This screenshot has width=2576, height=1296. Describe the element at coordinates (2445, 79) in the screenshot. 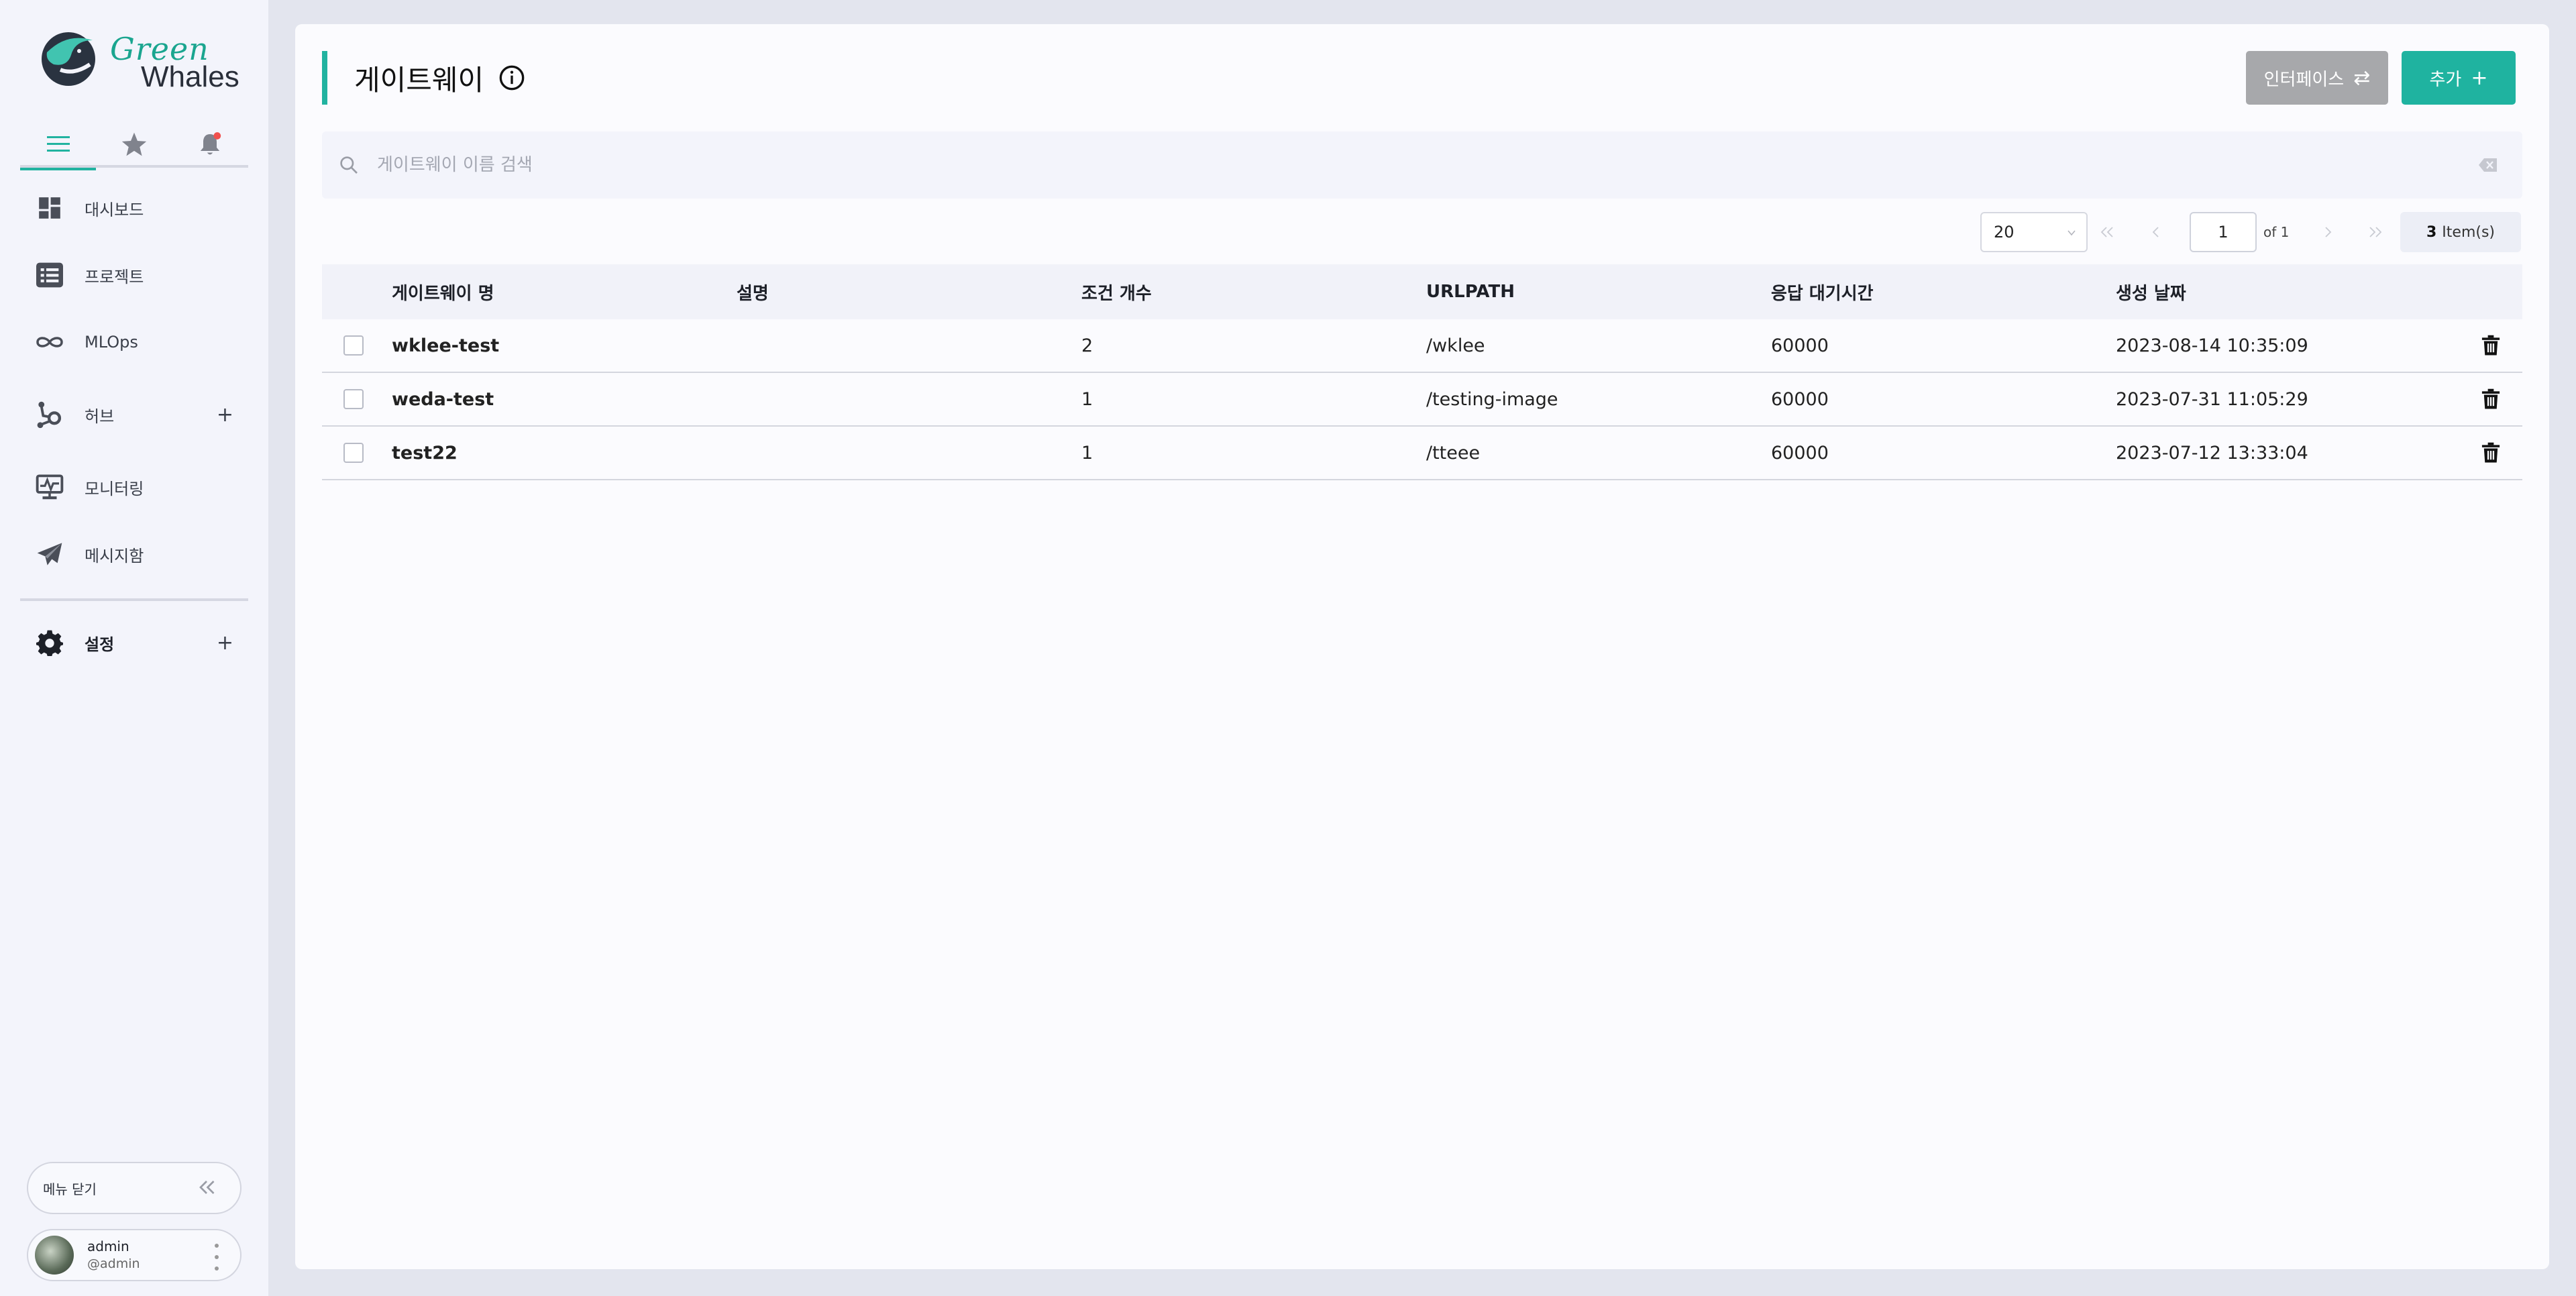

I see `add-button-label: 추가` at that location.